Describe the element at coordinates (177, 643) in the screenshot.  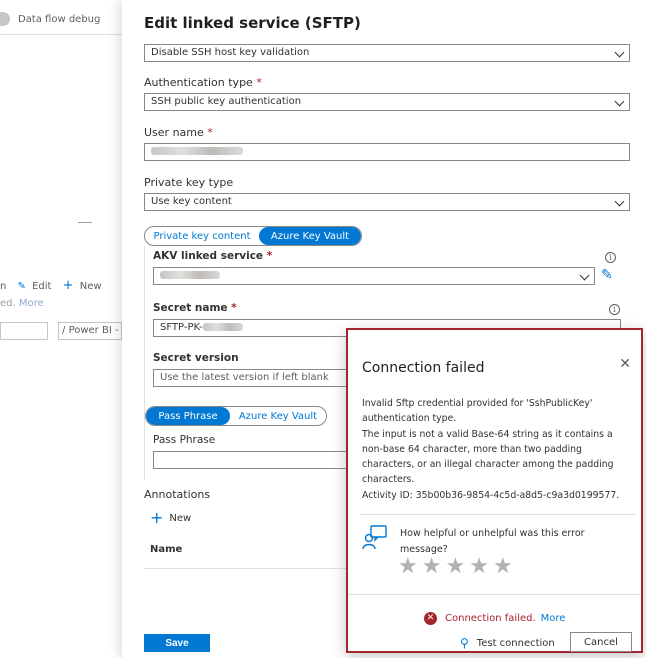
I see `save-button: Save` at that location.